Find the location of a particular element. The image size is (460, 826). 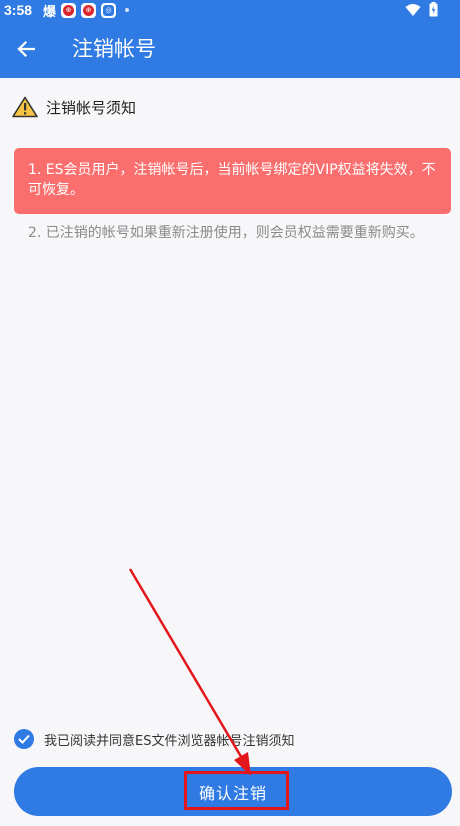

warning-icon is located at coordinates (25, 107).